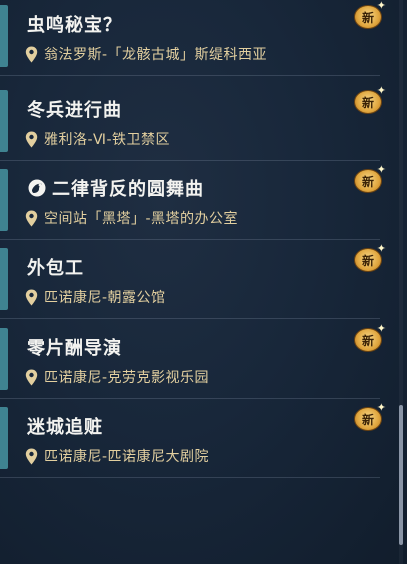 This screenshot has width=407, height=564. Describe the element at coordinates (193, 279) in the screenshot. I see `quest-item: 外包工 匹诺康尼-朝露公馆 新 ✦` at that location.